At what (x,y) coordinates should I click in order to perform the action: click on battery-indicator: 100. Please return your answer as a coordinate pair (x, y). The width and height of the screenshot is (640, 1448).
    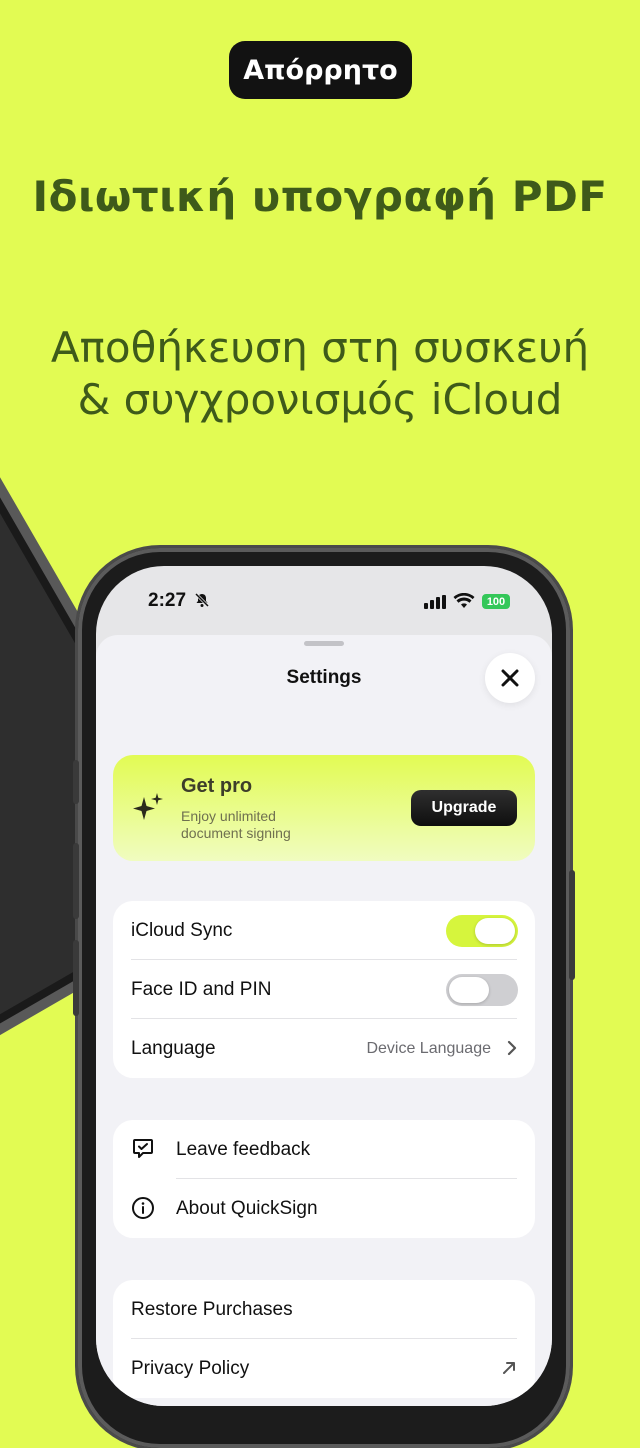
    Looking at the image, I should click on (496, 601).